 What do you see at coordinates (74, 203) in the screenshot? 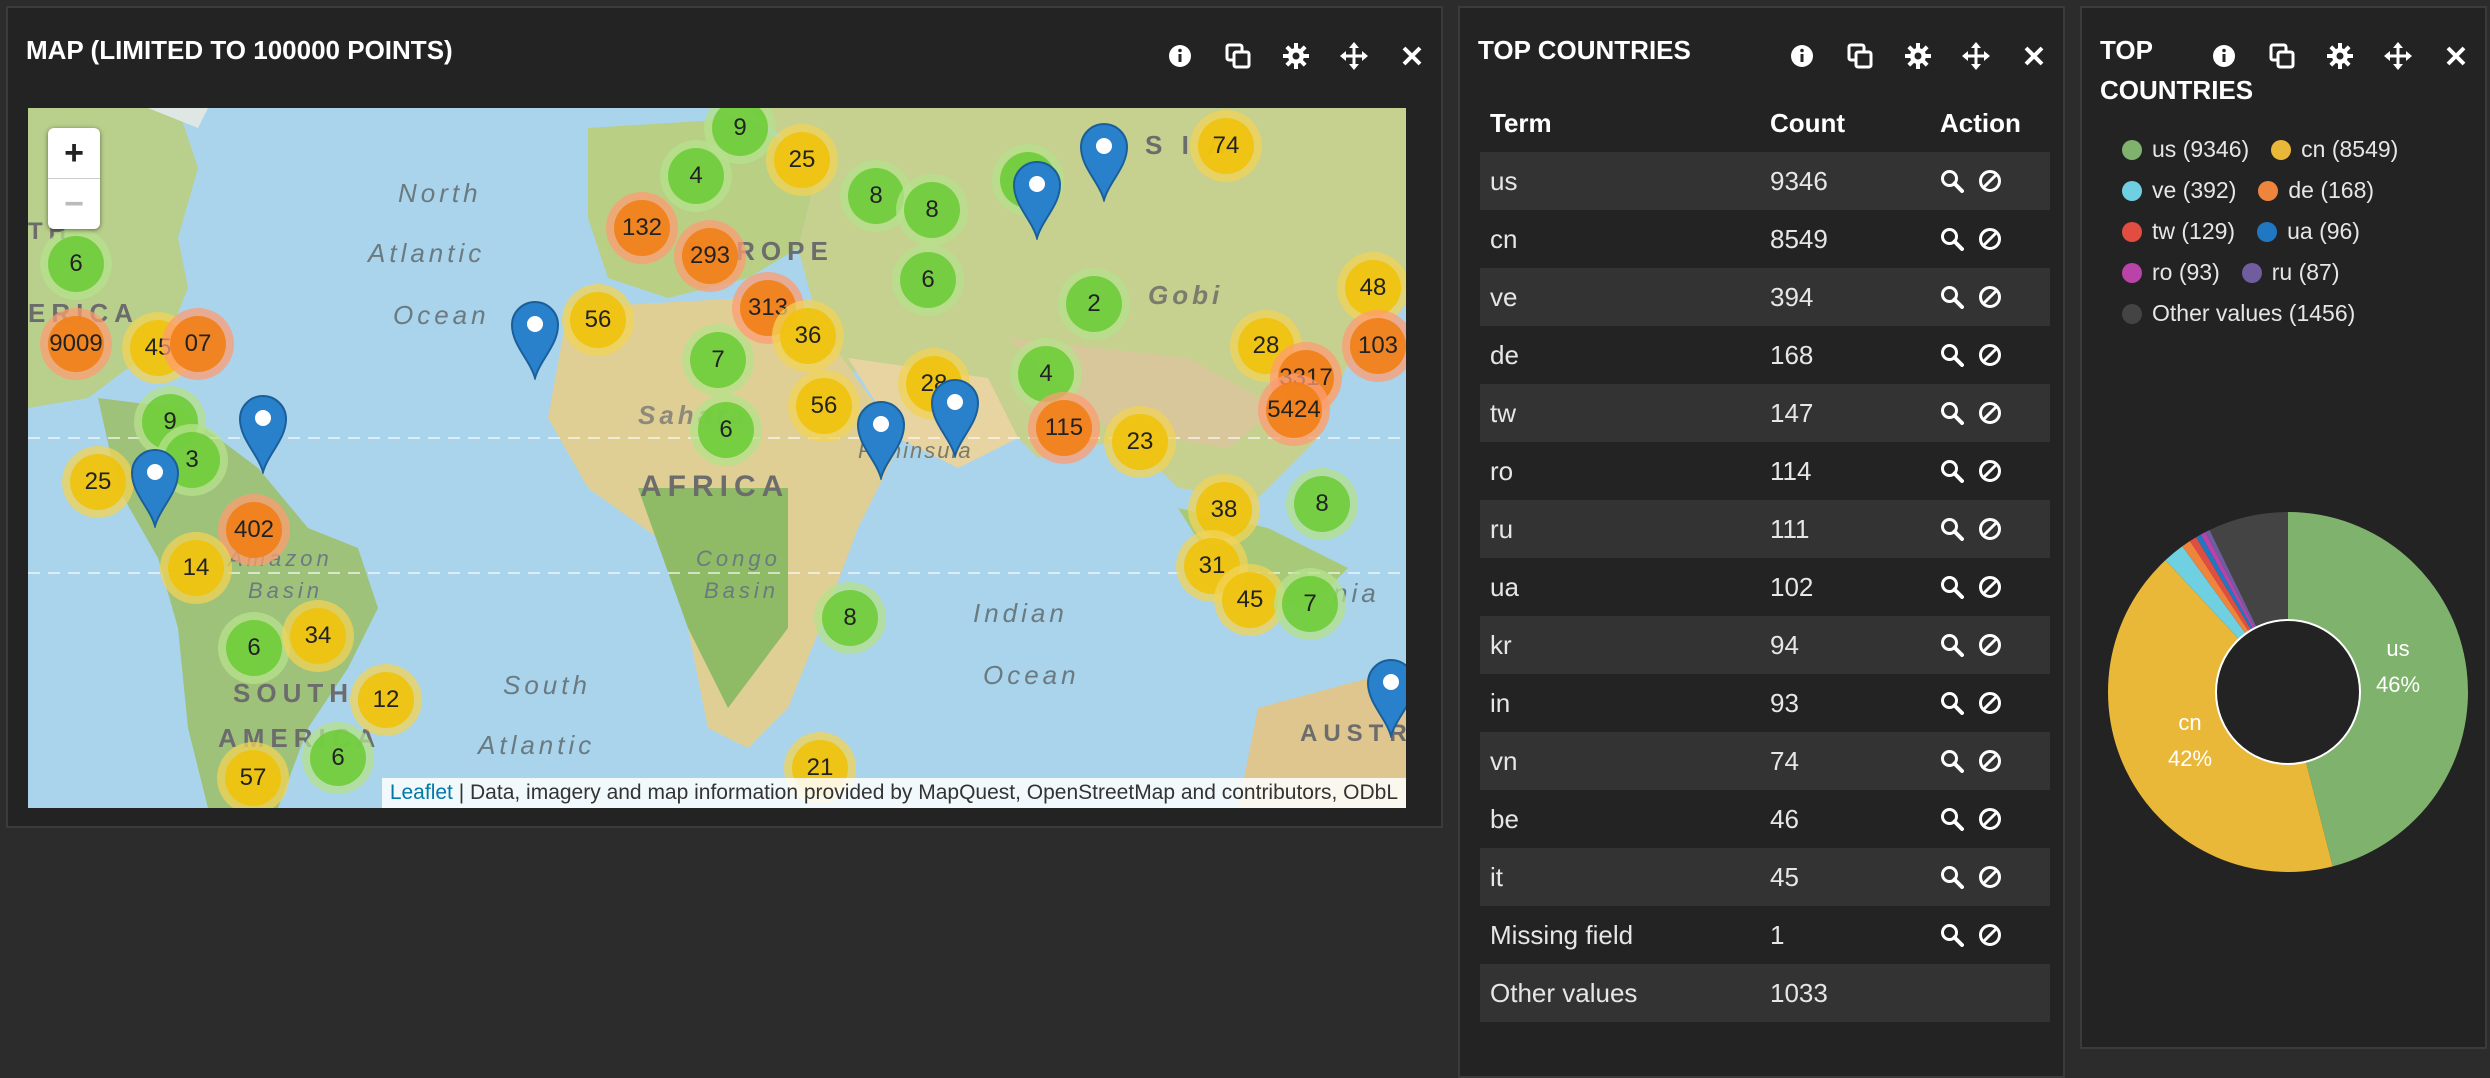
I see `zoom-out-button: −` at bounding box center [74, 203].